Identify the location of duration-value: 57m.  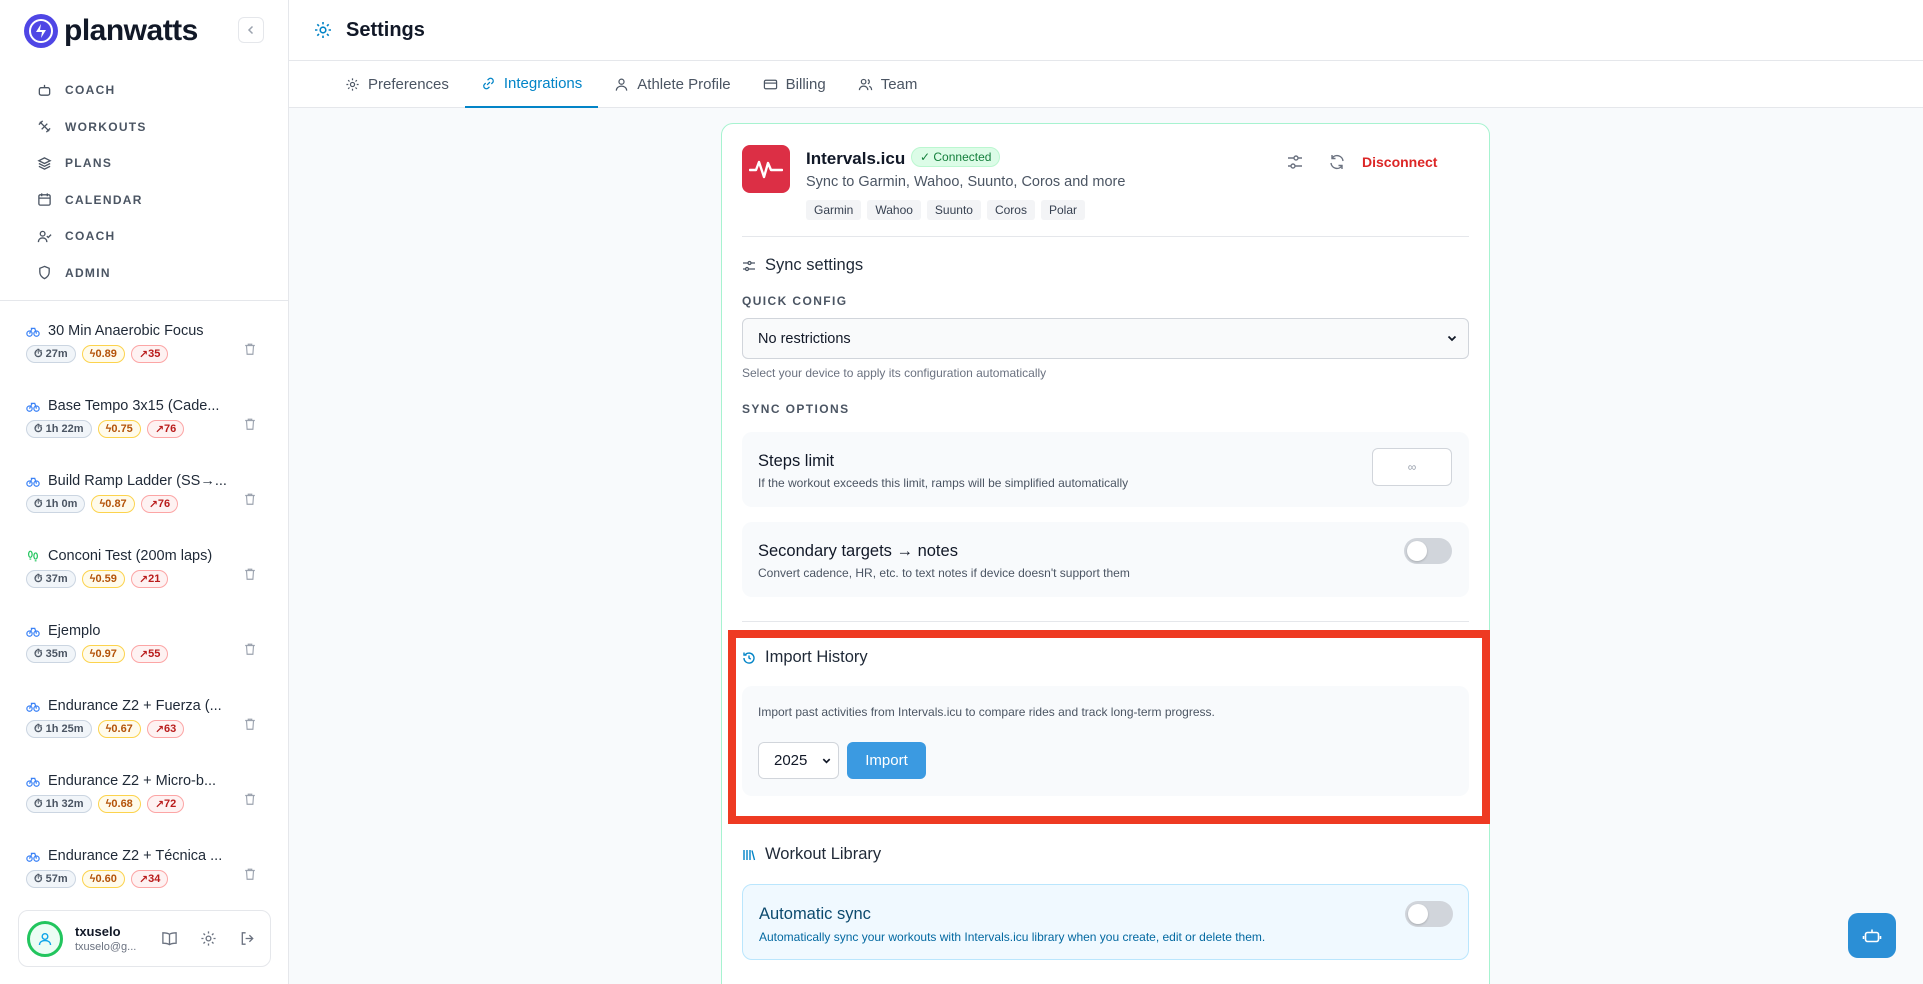
(56, 879).